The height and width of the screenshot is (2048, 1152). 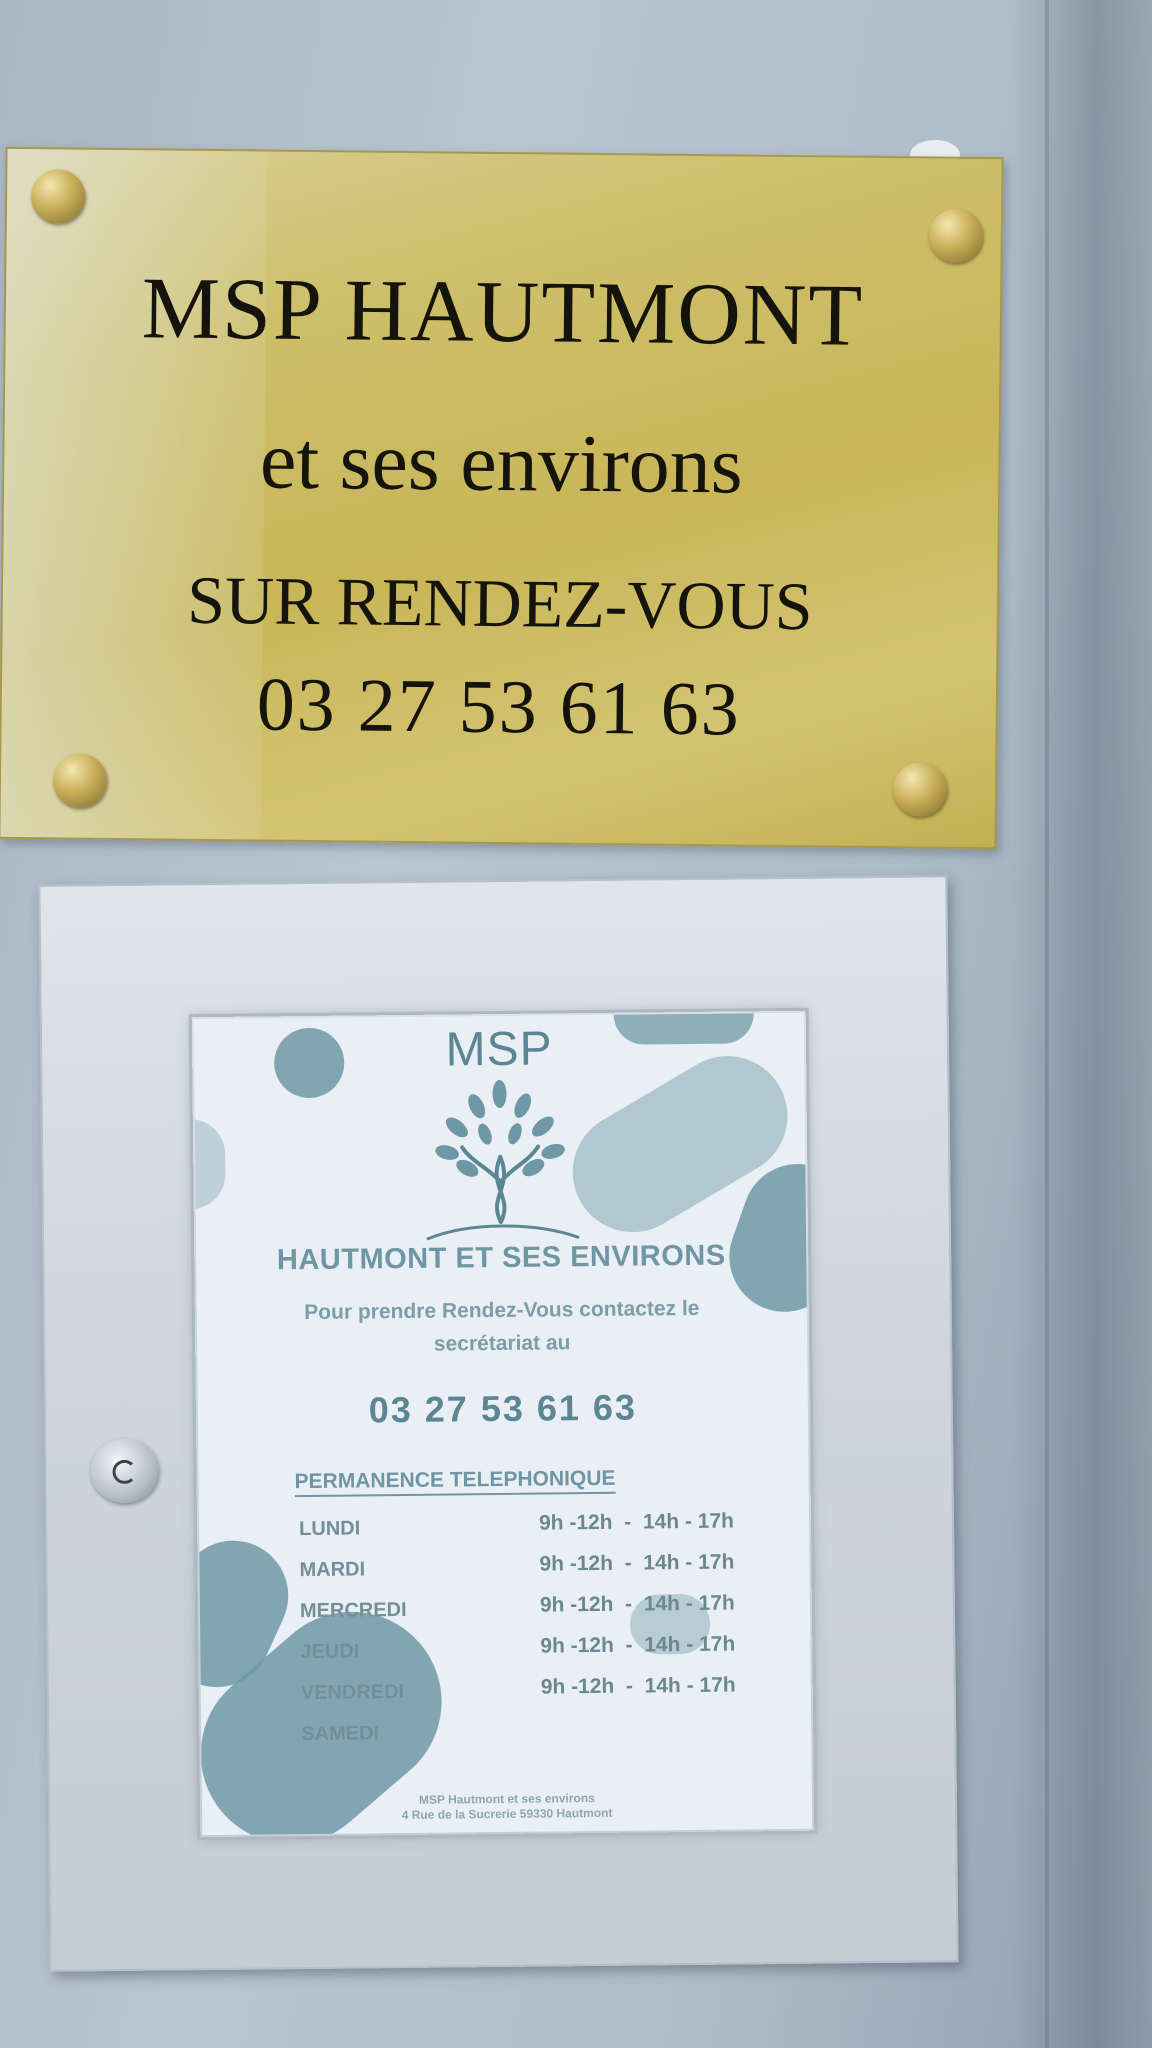 I want to click on poster-brand: MSP, so click(x=499, y=1049).